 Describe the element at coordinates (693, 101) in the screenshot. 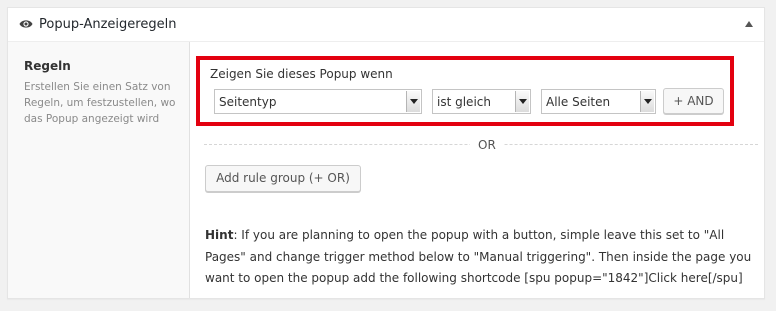

I see `add-and-rule-button: + AND` at that location.